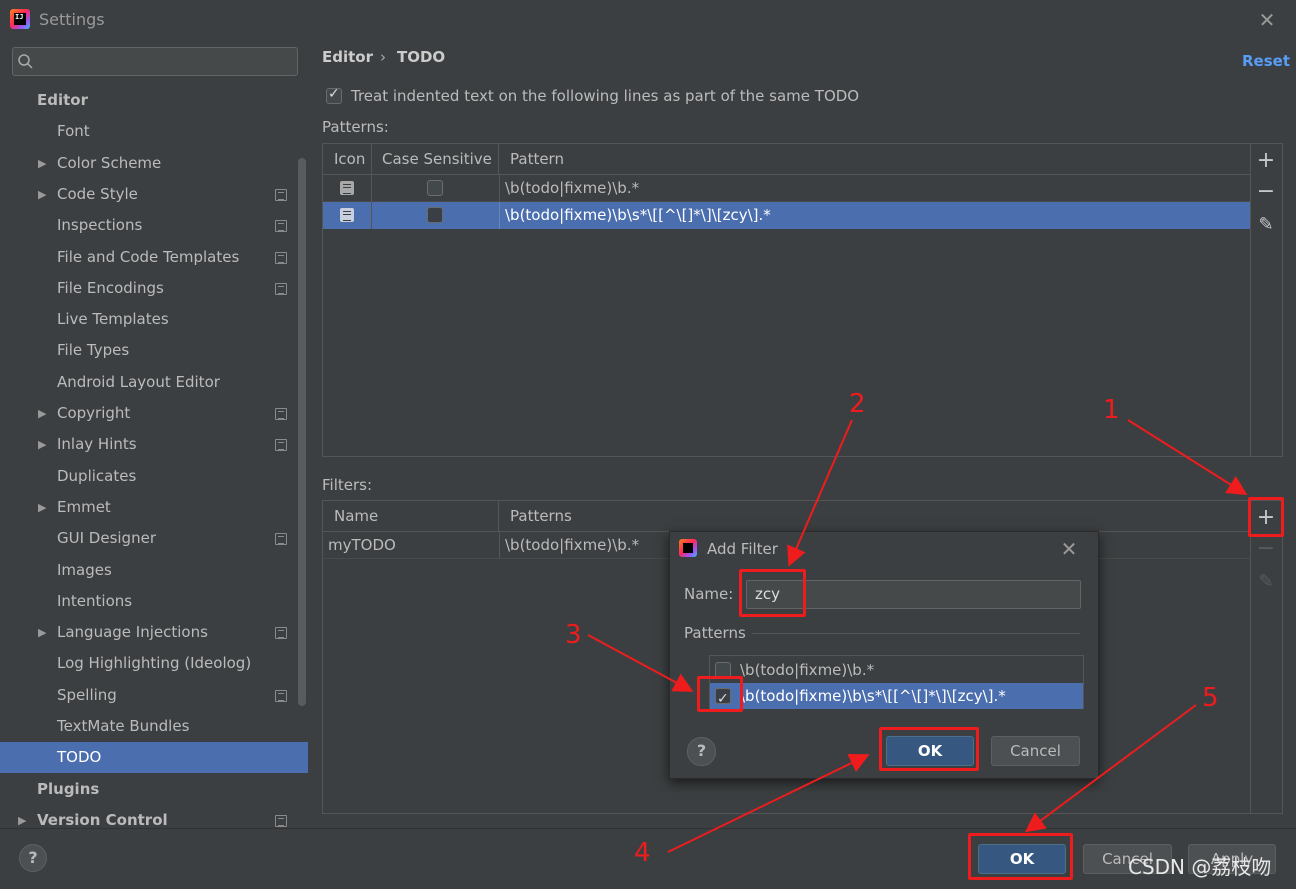 This screenshot has width=1296, height=889. I want to click on column-header-case-sensitive: Case Sensitive, so click(435, 159).